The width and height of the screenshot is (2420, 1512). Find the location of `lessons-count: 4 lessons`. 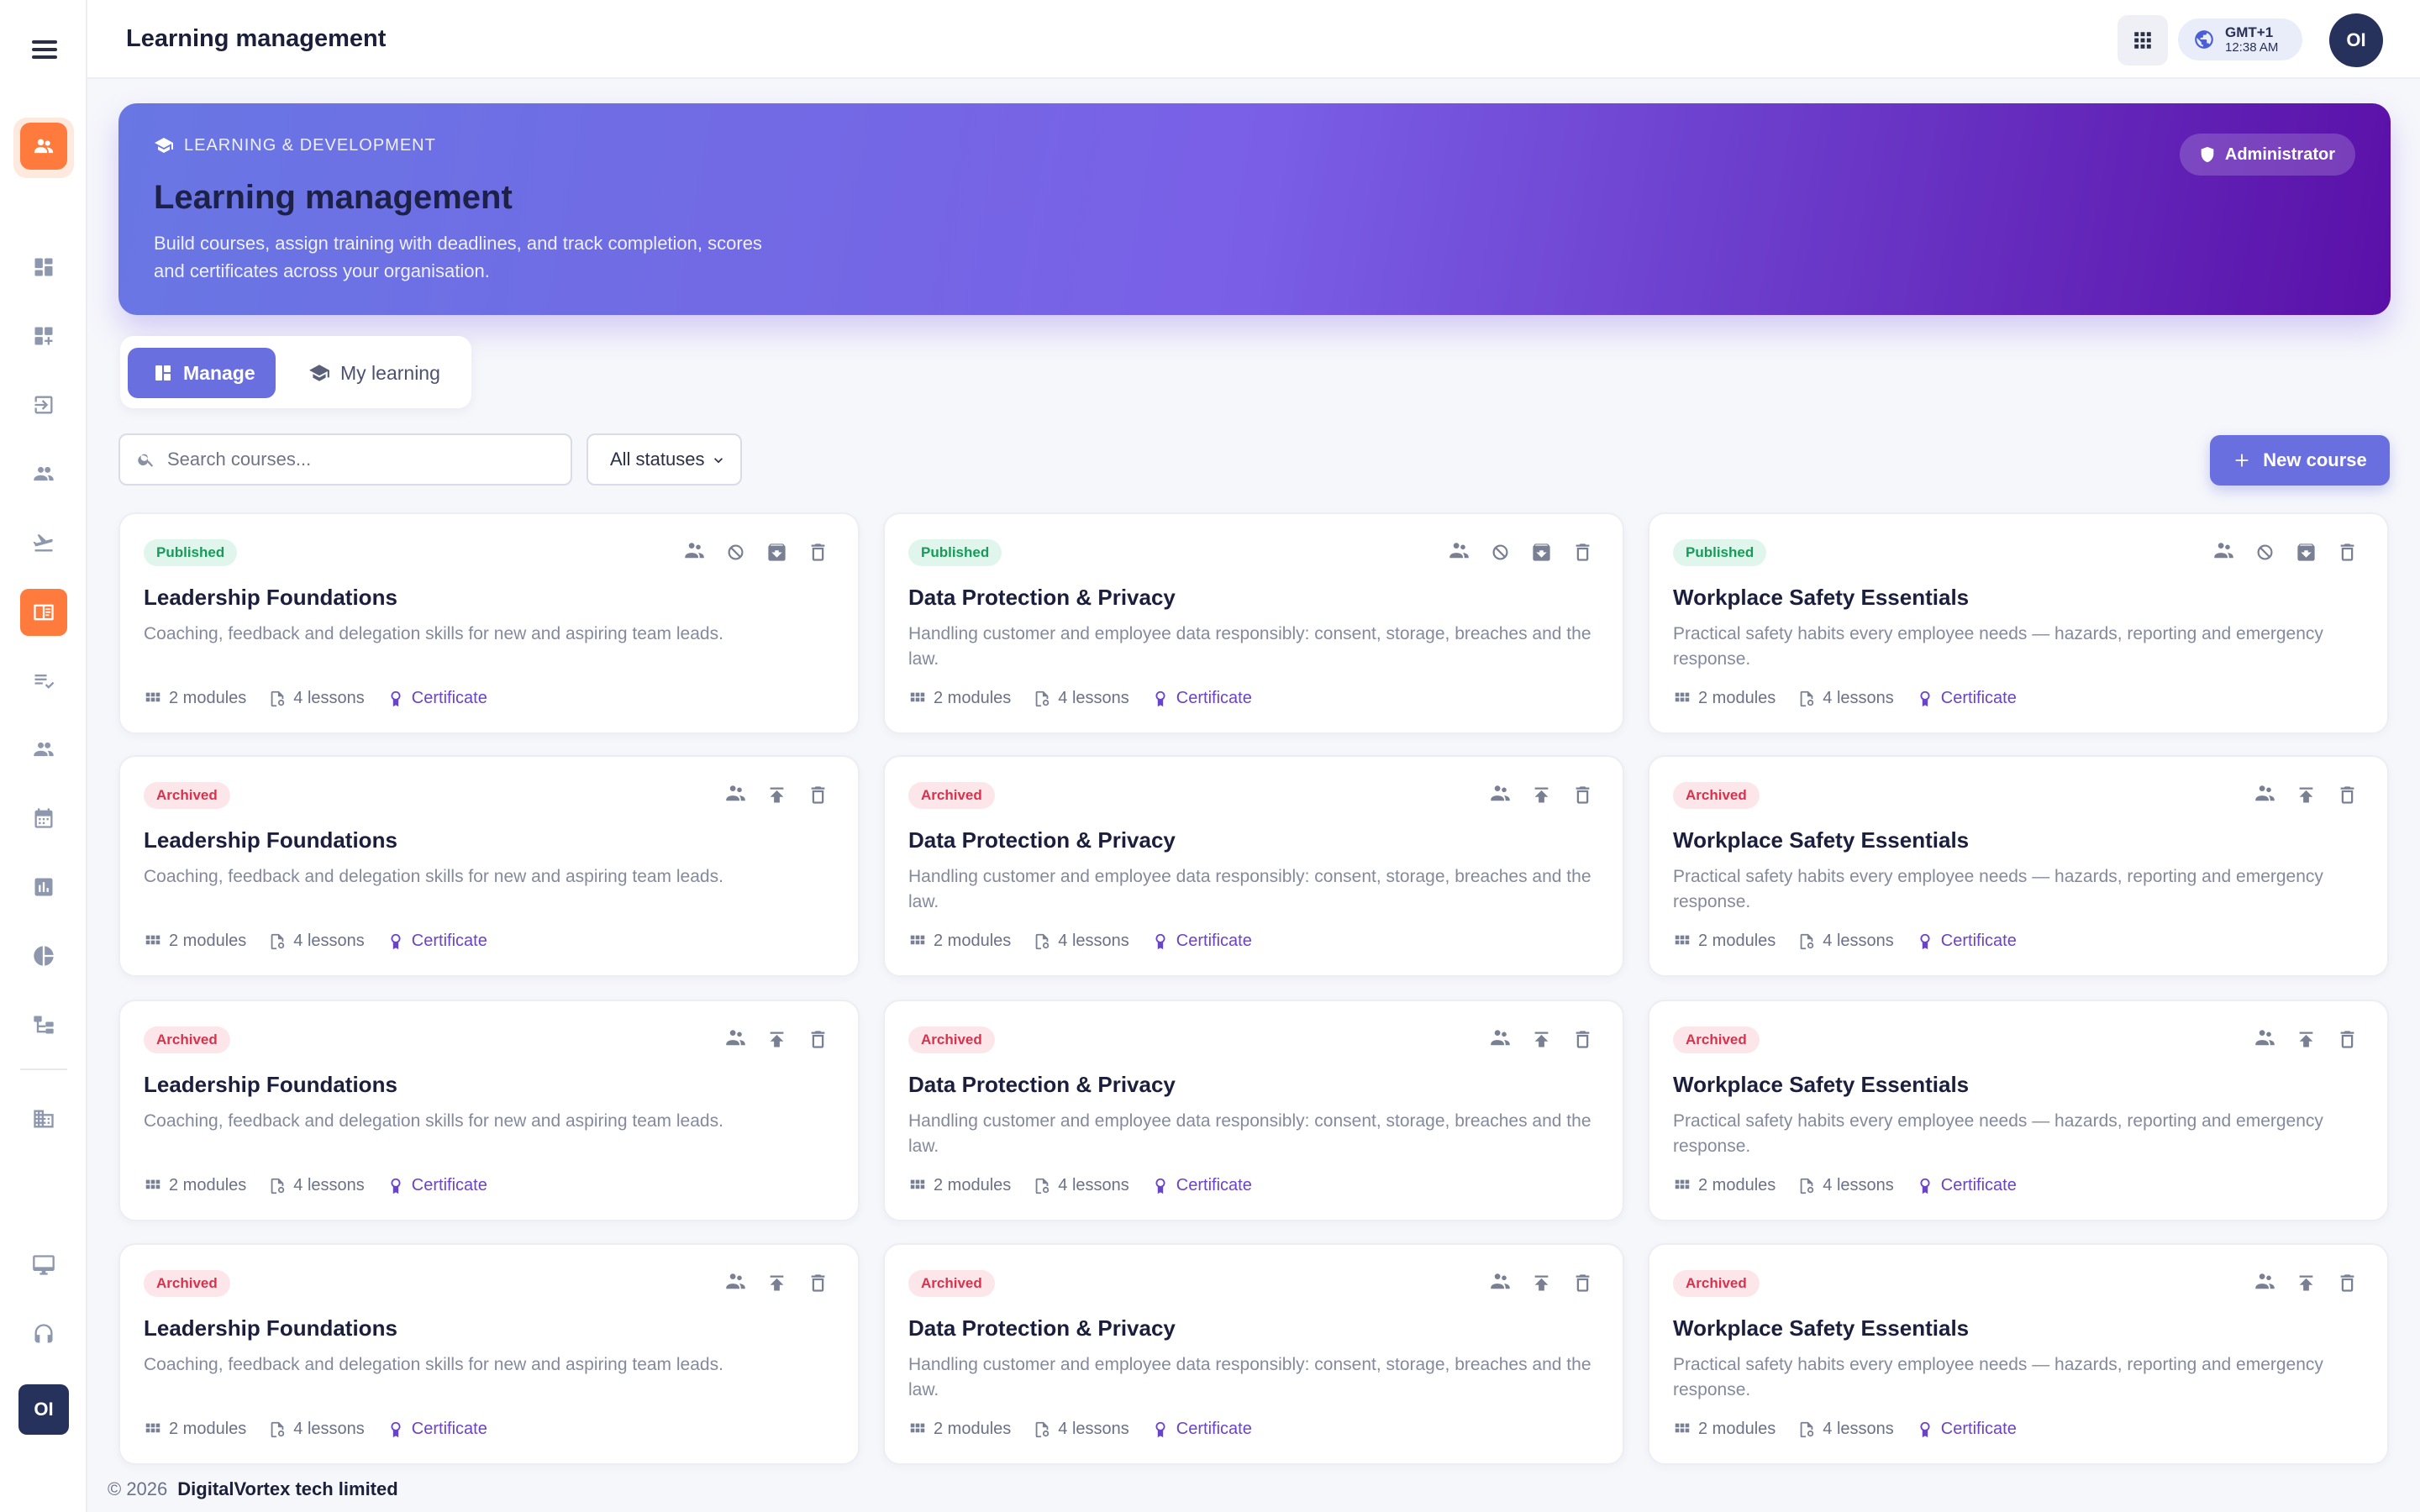

lessons-count: 4 lessons is located at coordinates (1846, 698).